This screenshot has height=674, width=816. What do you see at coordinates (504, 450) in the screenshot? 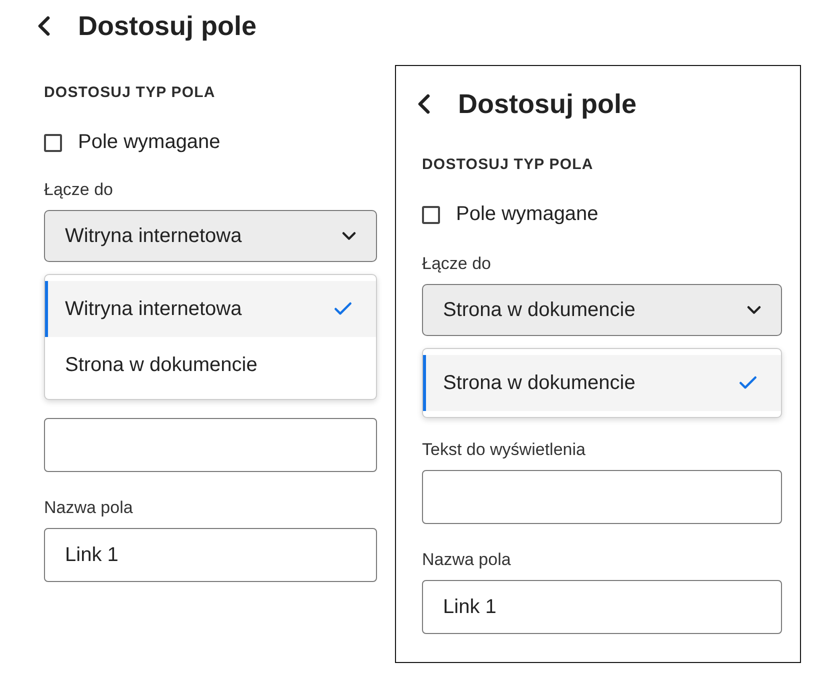
I see `field-label: Tekst do wyświetlenia` at bounding box center [504, 450].